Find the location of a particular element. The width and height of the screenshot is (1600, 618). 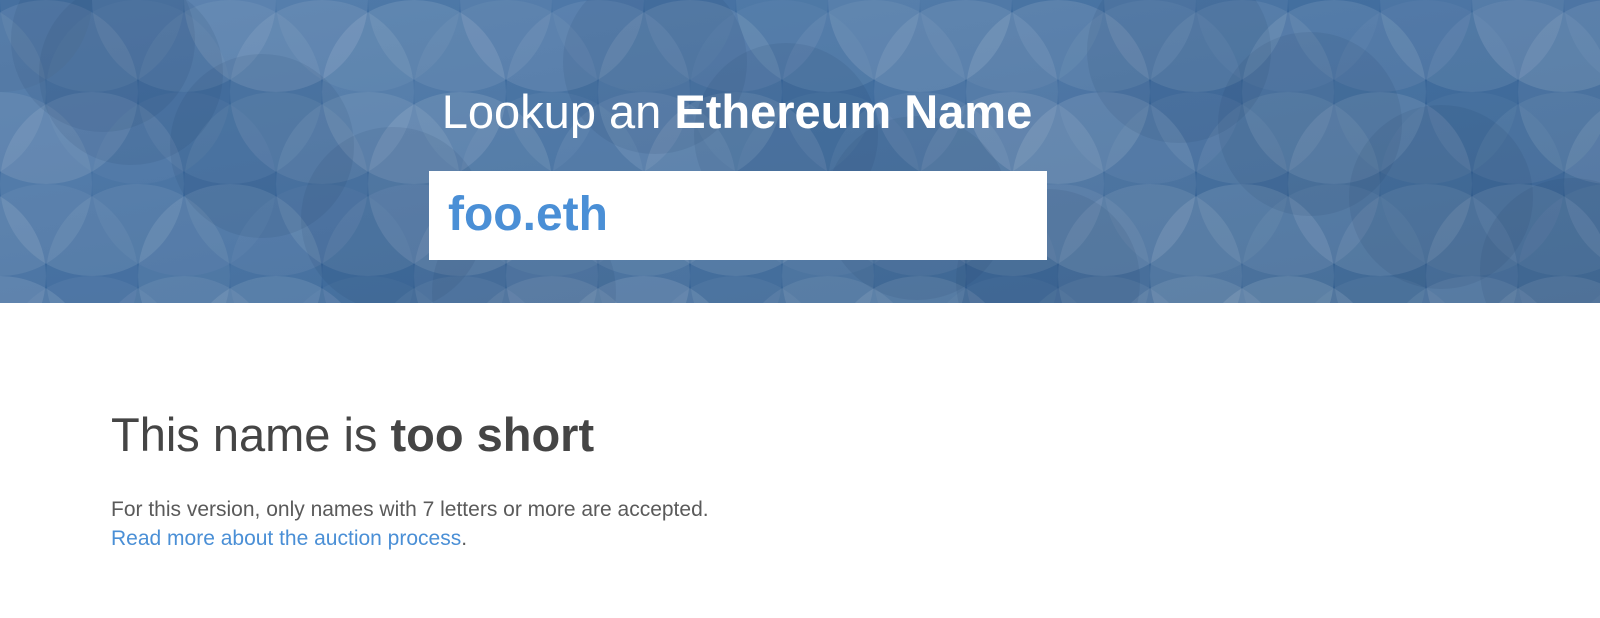

page-title: Lookup an Ethereum Name is located at coordinates (737, 112).